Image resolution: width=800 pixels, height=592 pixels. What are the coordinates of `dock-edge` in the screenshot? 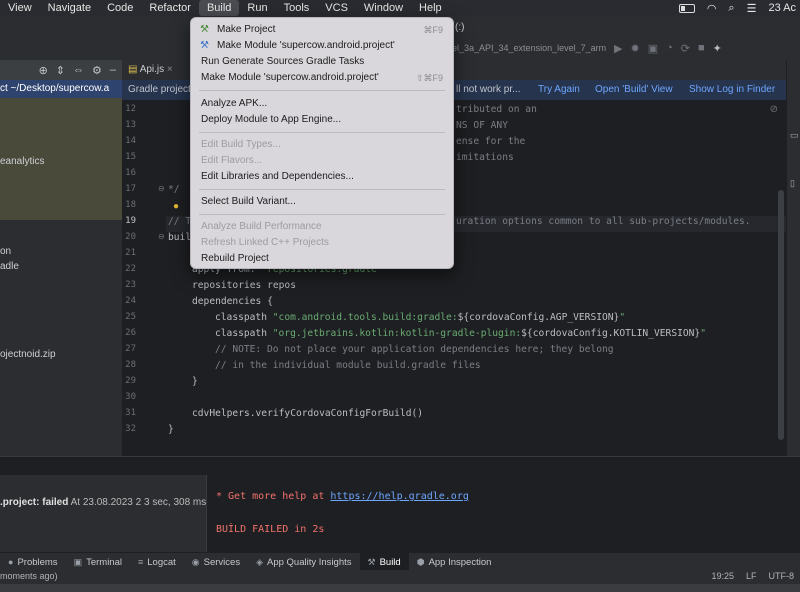 It's located at (400, 588).